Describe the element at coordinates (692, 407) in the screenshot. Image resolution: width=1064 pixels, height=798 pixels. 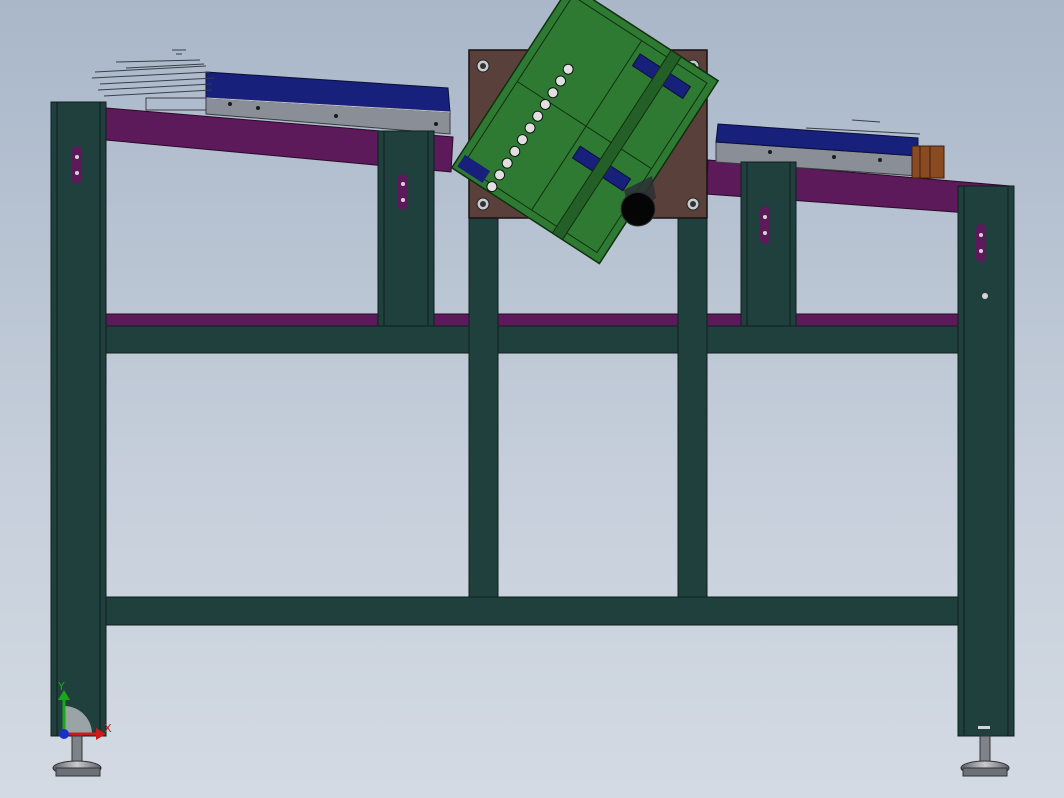
I see `inner-post-right` at that location.